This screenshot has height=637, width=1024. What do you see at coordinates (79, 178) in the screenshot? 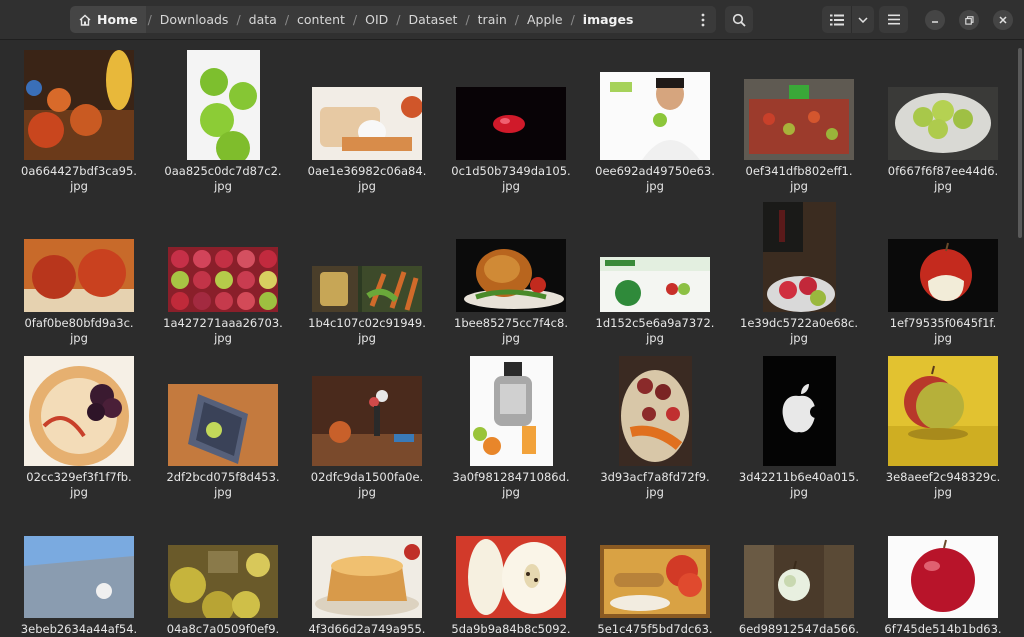
I see `file-name: 0a664427bdf3ca95. jpg` at bounding box center [79, 178].